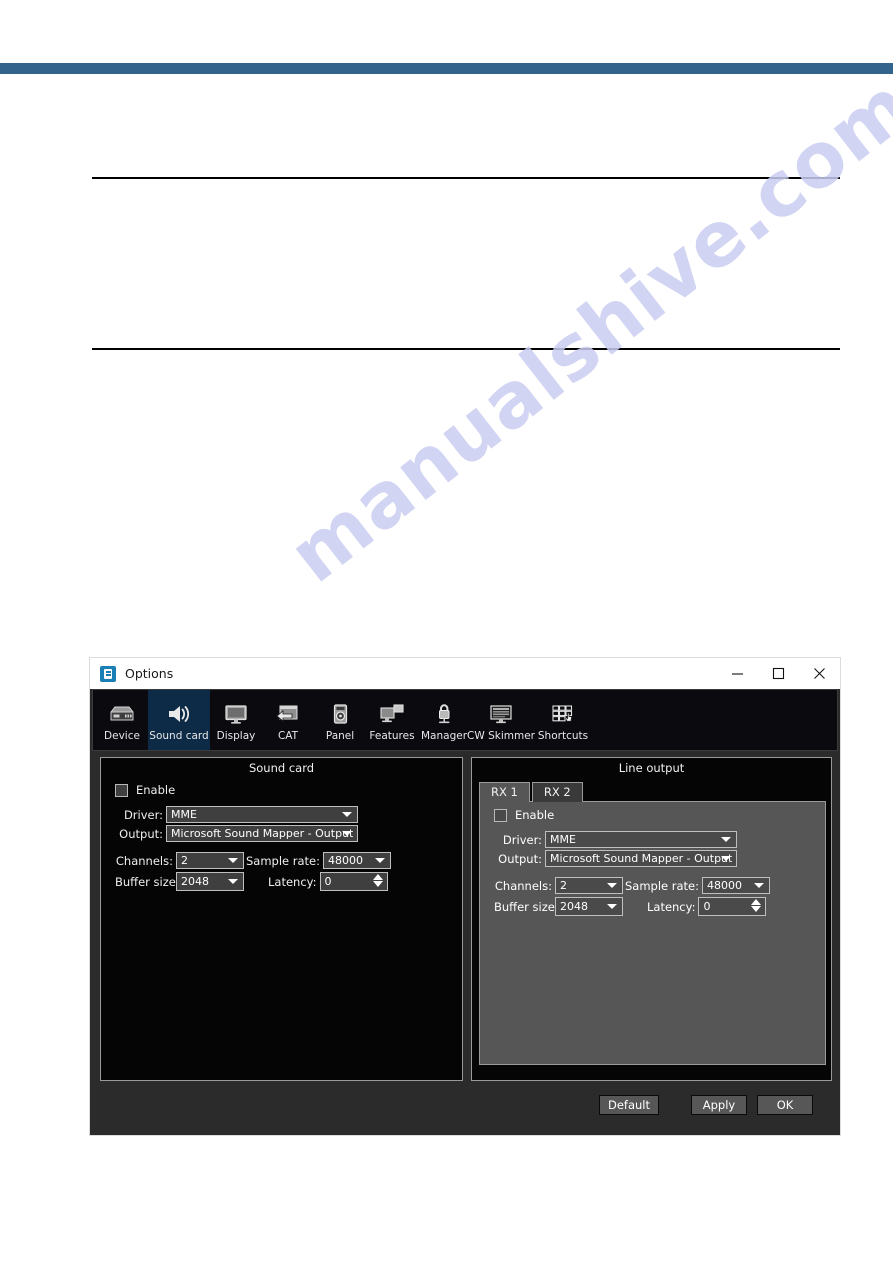  Describe the element at coordinates (563, 885) in the screenshot. I see `line-output-channels-value: 2` at that location.